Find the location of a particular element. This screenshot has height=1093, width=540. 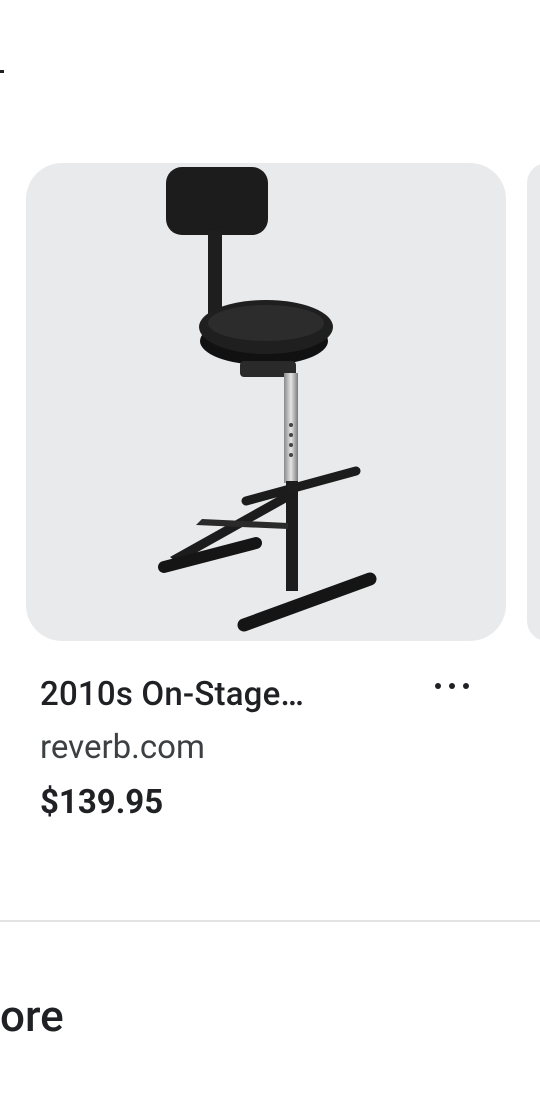

section-heading: ore is located at coordinates (32, 1016).